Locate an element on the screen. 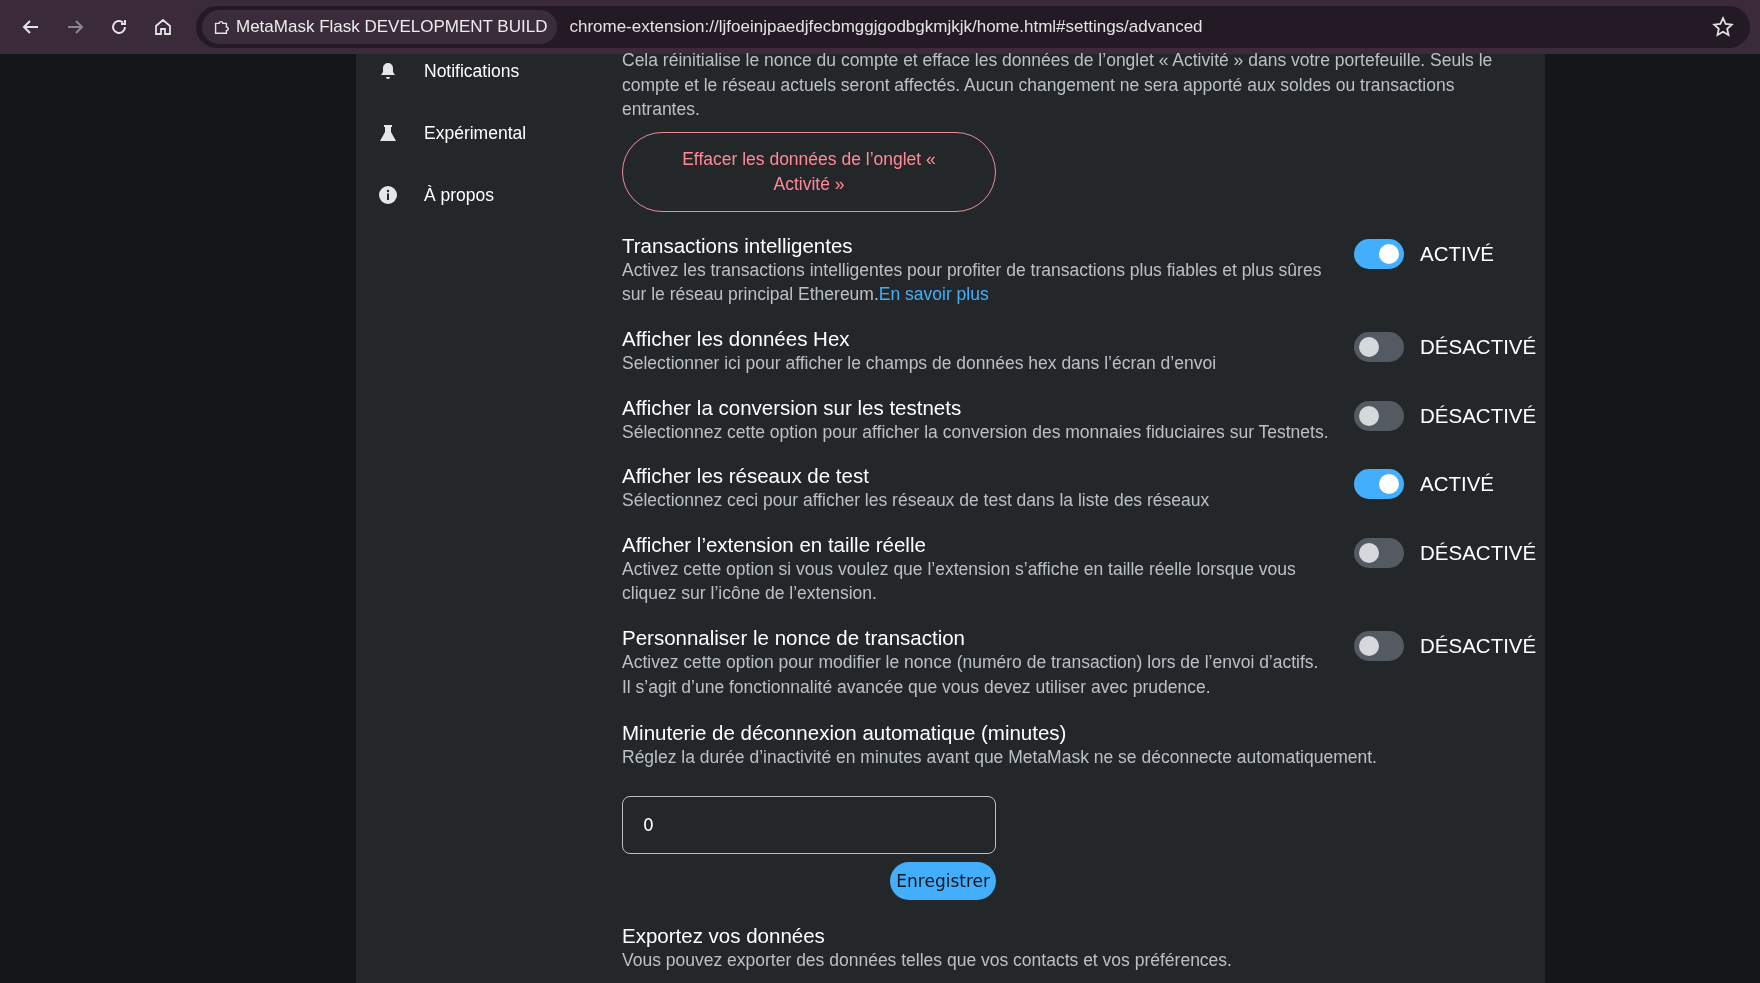 The width and height of the screenshot is (1760, 983). address-bar: MetaMask Flask DEVELOPMENT BUILD chrome-extension://ljfoeinjpaedjfecbmggjgodbgkmjkjk/home.html#settings/advanced is located at coordinates (973, 27).